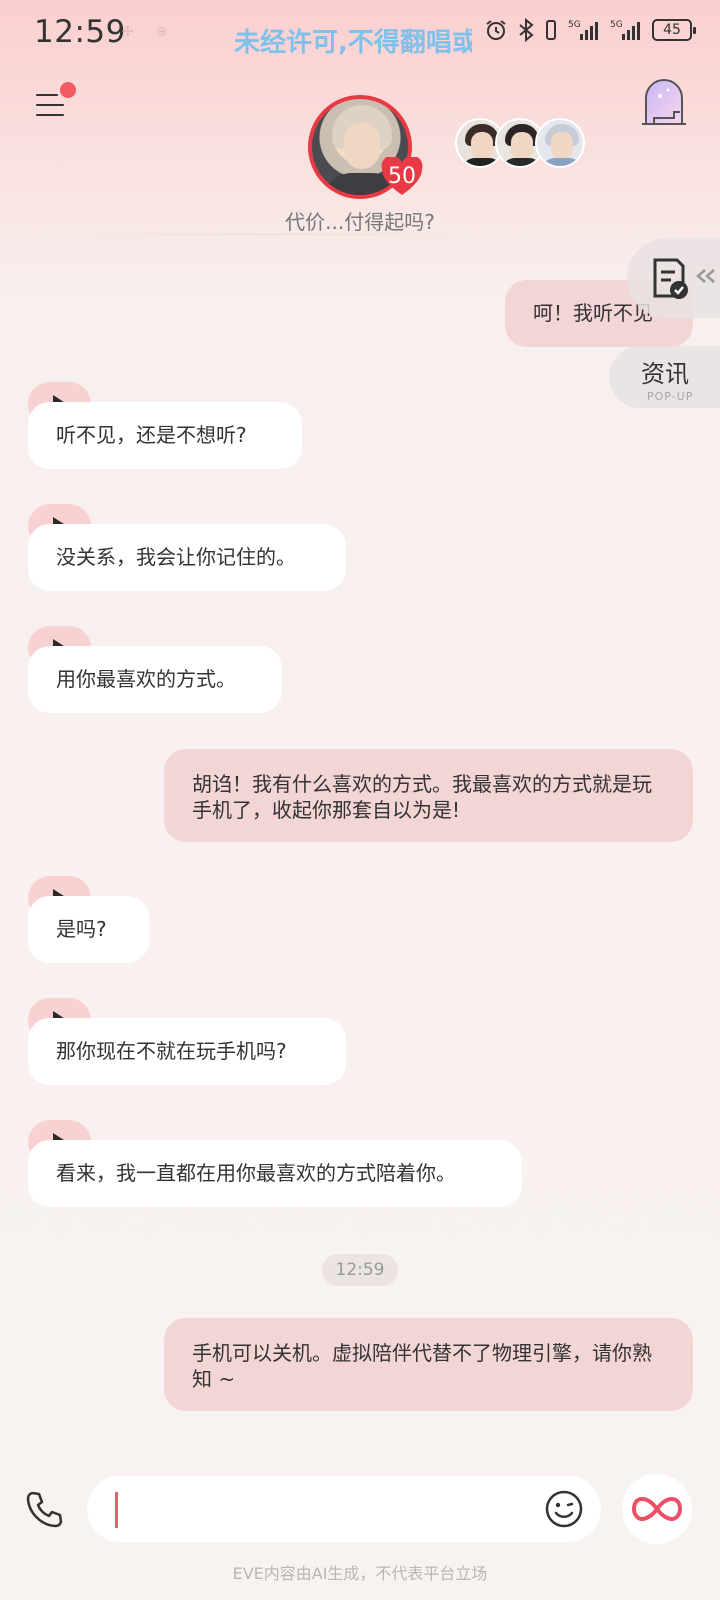 The width and height of the screenshot is (720, 1600). Describe the element at coordinates (665, 374) in the screenshot. I see `news-label: 资讯` at that location.